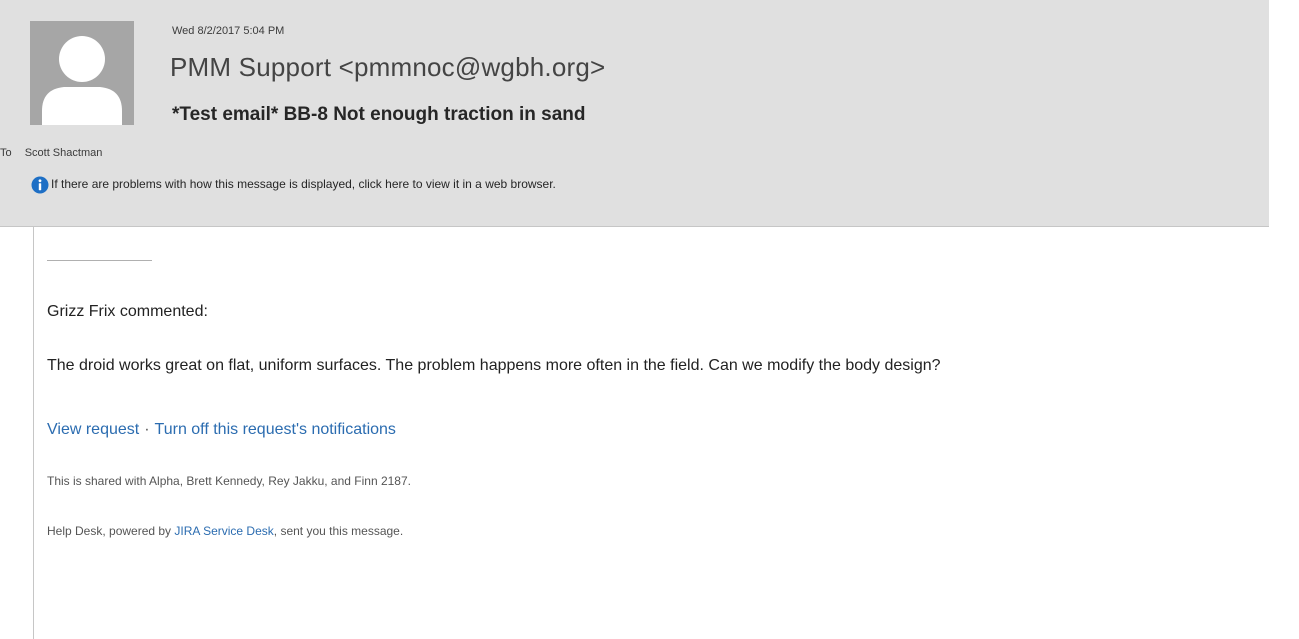 The width and height of the screenshot is (1299, 639). I want to click on commenter-line: Grizz Frix commented:, so click(127, 311).